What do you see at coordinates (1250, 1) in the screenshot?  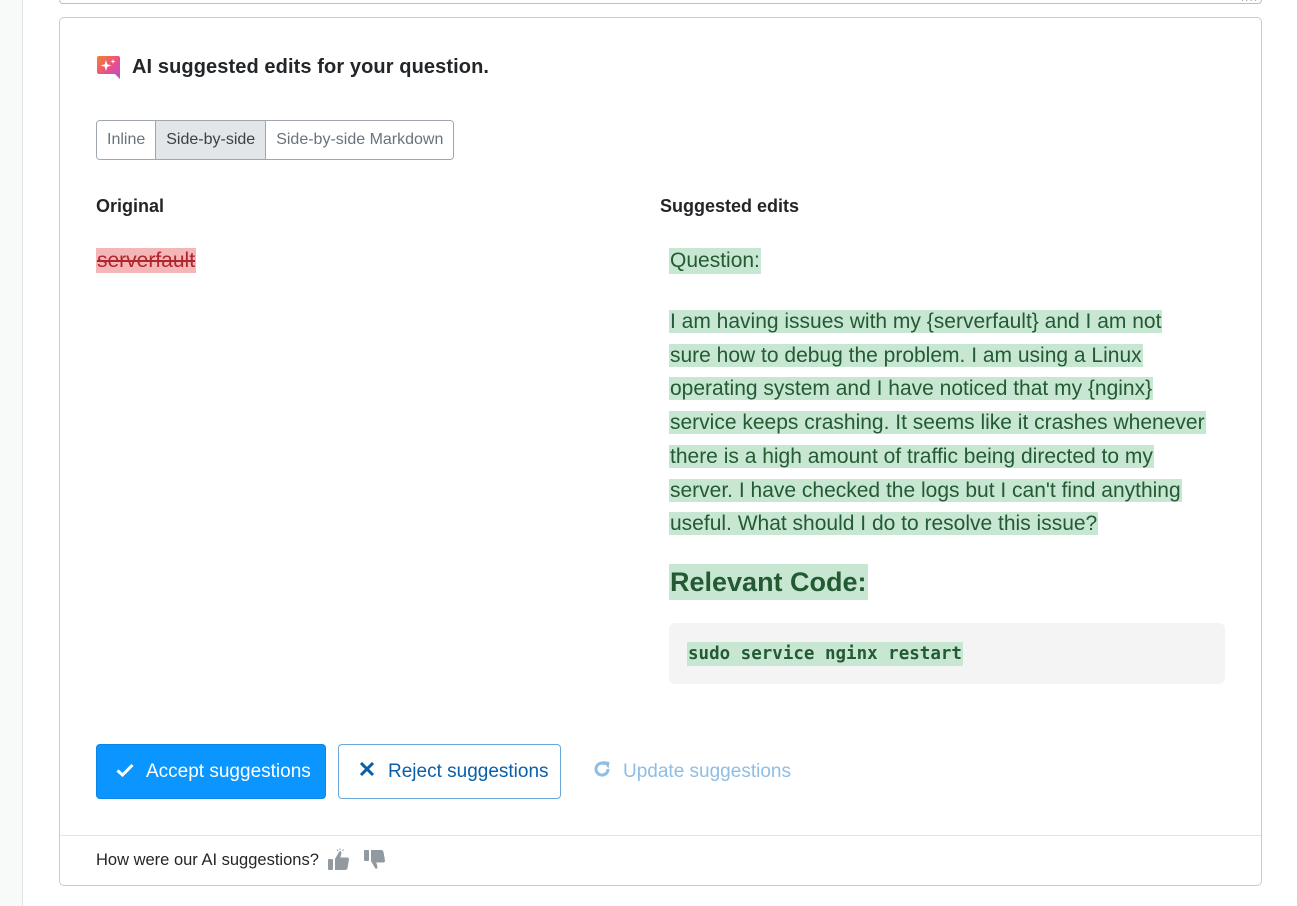 I see `resize-handle-icon: ////` at bounding box center [1250, 1].